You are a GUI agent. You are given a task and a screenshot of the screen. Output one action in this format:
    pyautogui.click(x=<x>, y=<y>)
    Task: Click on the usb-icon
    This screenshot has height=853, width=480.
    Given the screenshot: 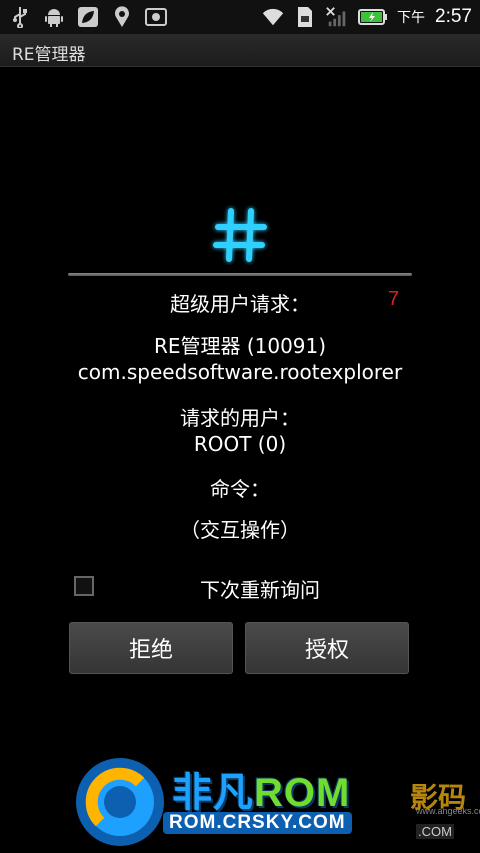 What is the action you would take?
    pyautogui.click(x=20, y=17)
    